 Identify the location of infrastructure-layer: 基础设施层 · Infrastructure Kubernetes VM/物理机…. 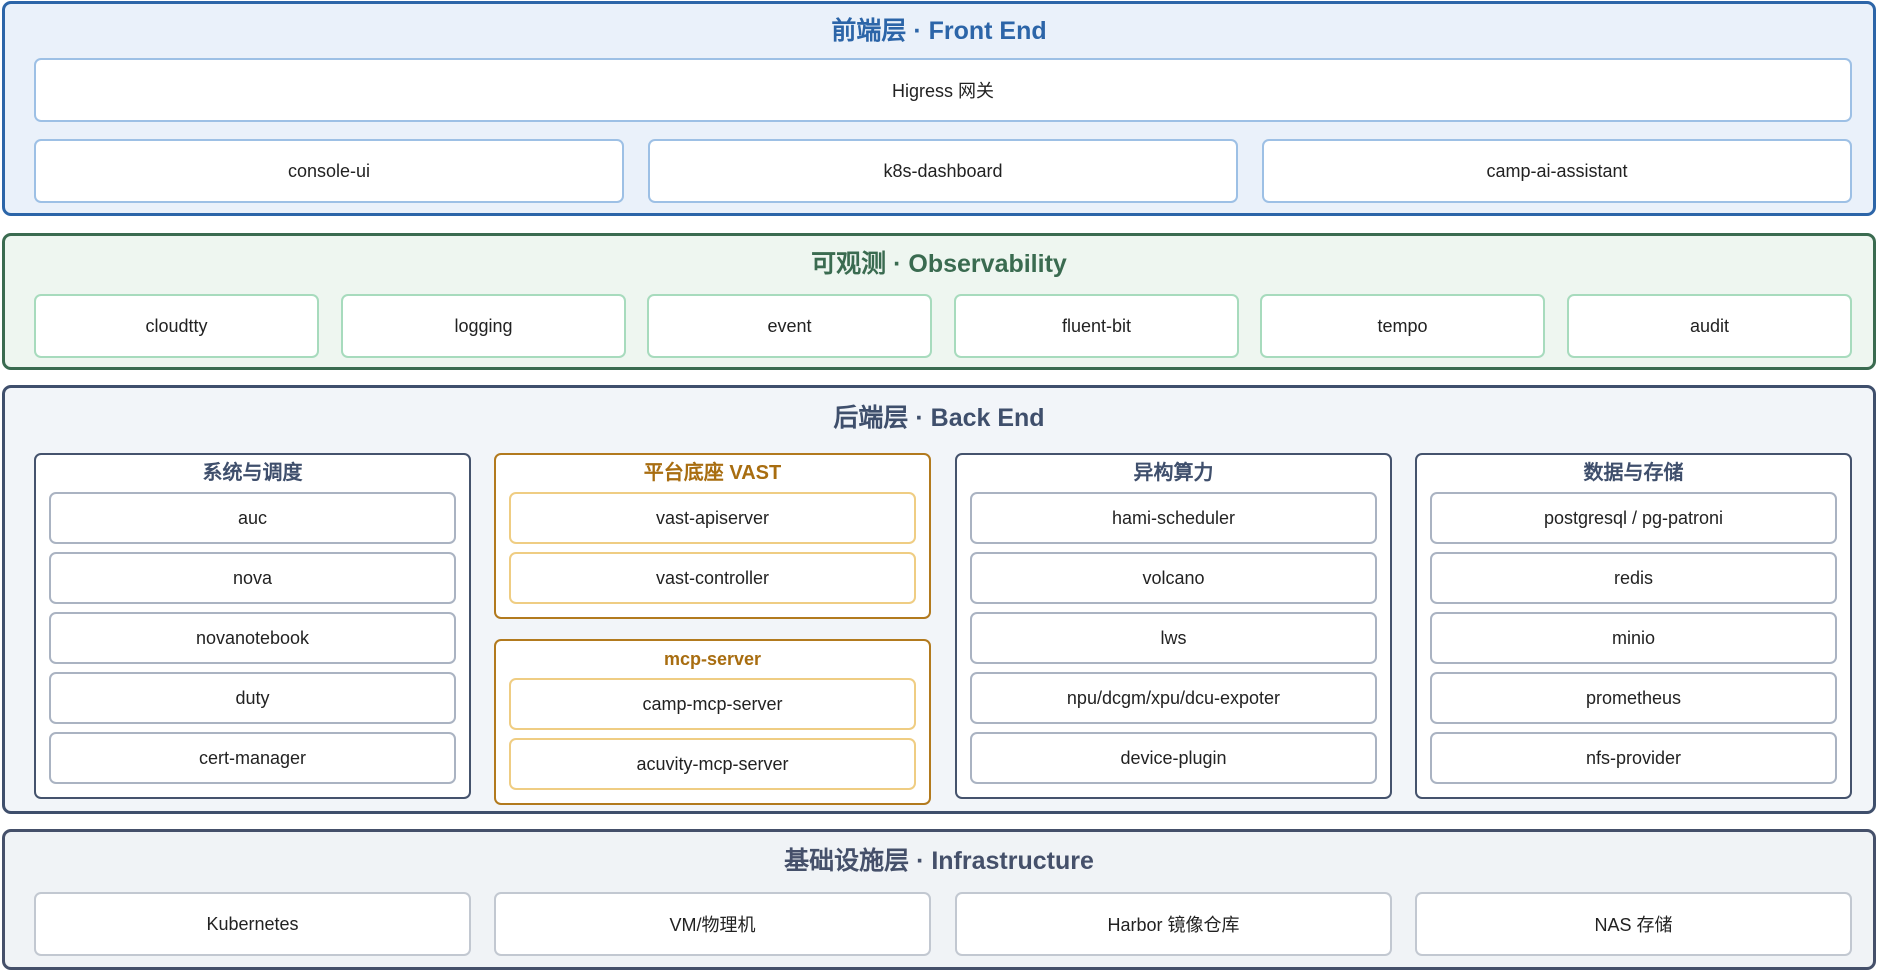
(939, 899).